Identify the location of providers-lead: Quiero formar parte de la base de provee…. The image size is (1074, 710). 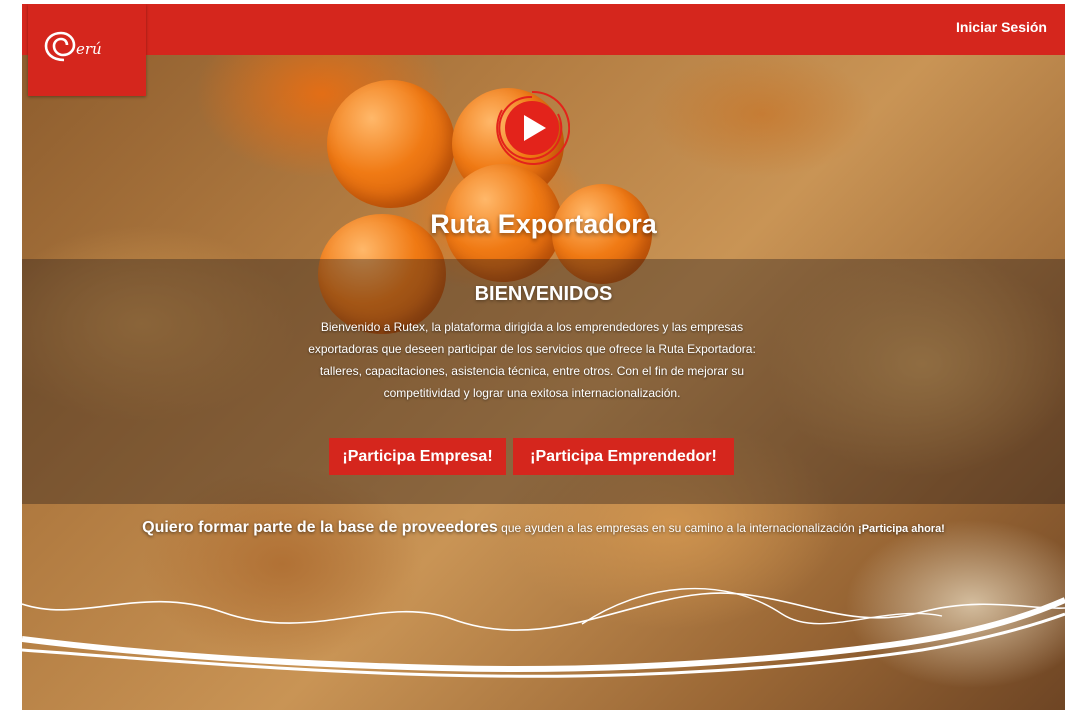
(320, 527).